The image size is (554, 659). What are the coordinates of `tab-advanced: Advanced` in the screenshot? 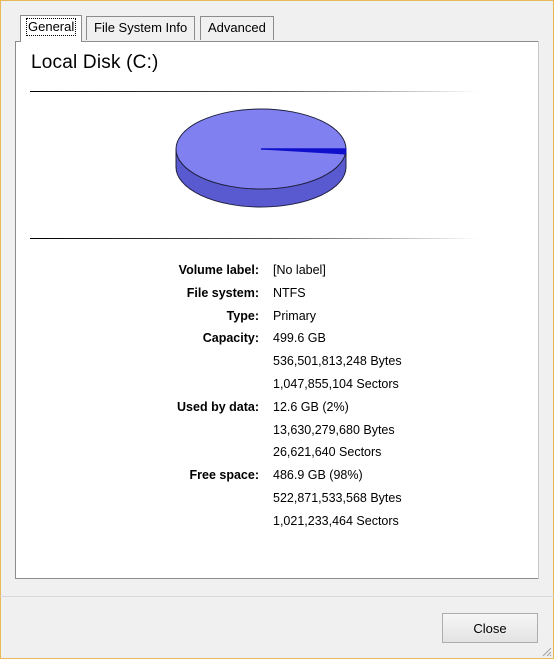 It's located at (237, 28).